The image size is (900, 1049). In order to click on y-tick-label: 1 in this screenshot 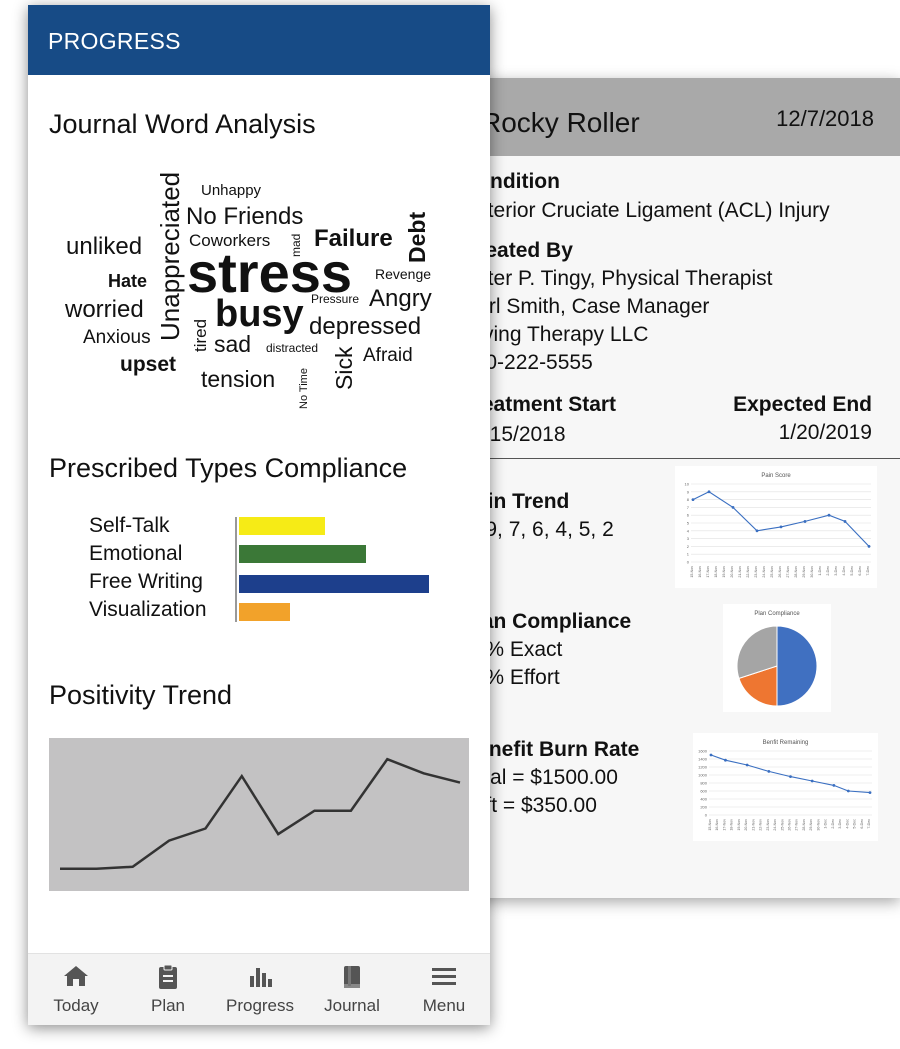, I will do `click(688, 554)`.